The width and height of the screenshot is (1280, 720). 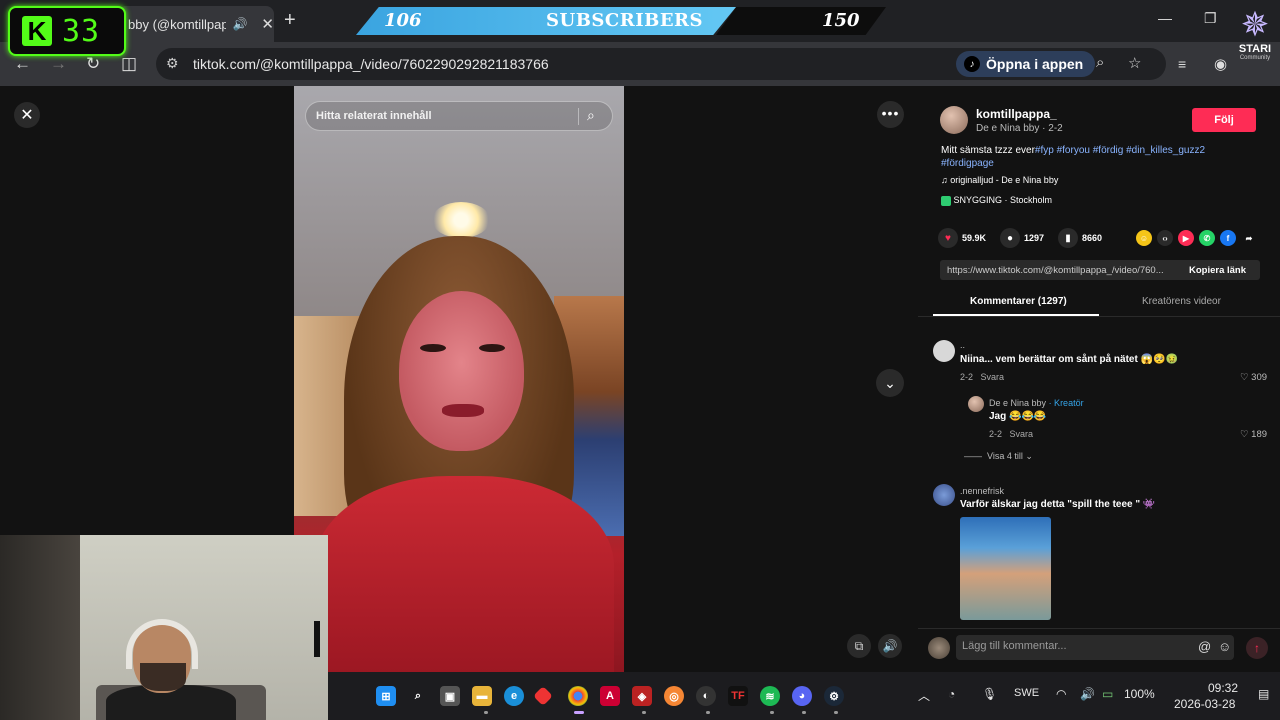 What do you see at coordinates (998, 456) in the screenshot?
I see `show-more-replies: —— Visa 4 till ⌄` at bounding box center [998, 456].